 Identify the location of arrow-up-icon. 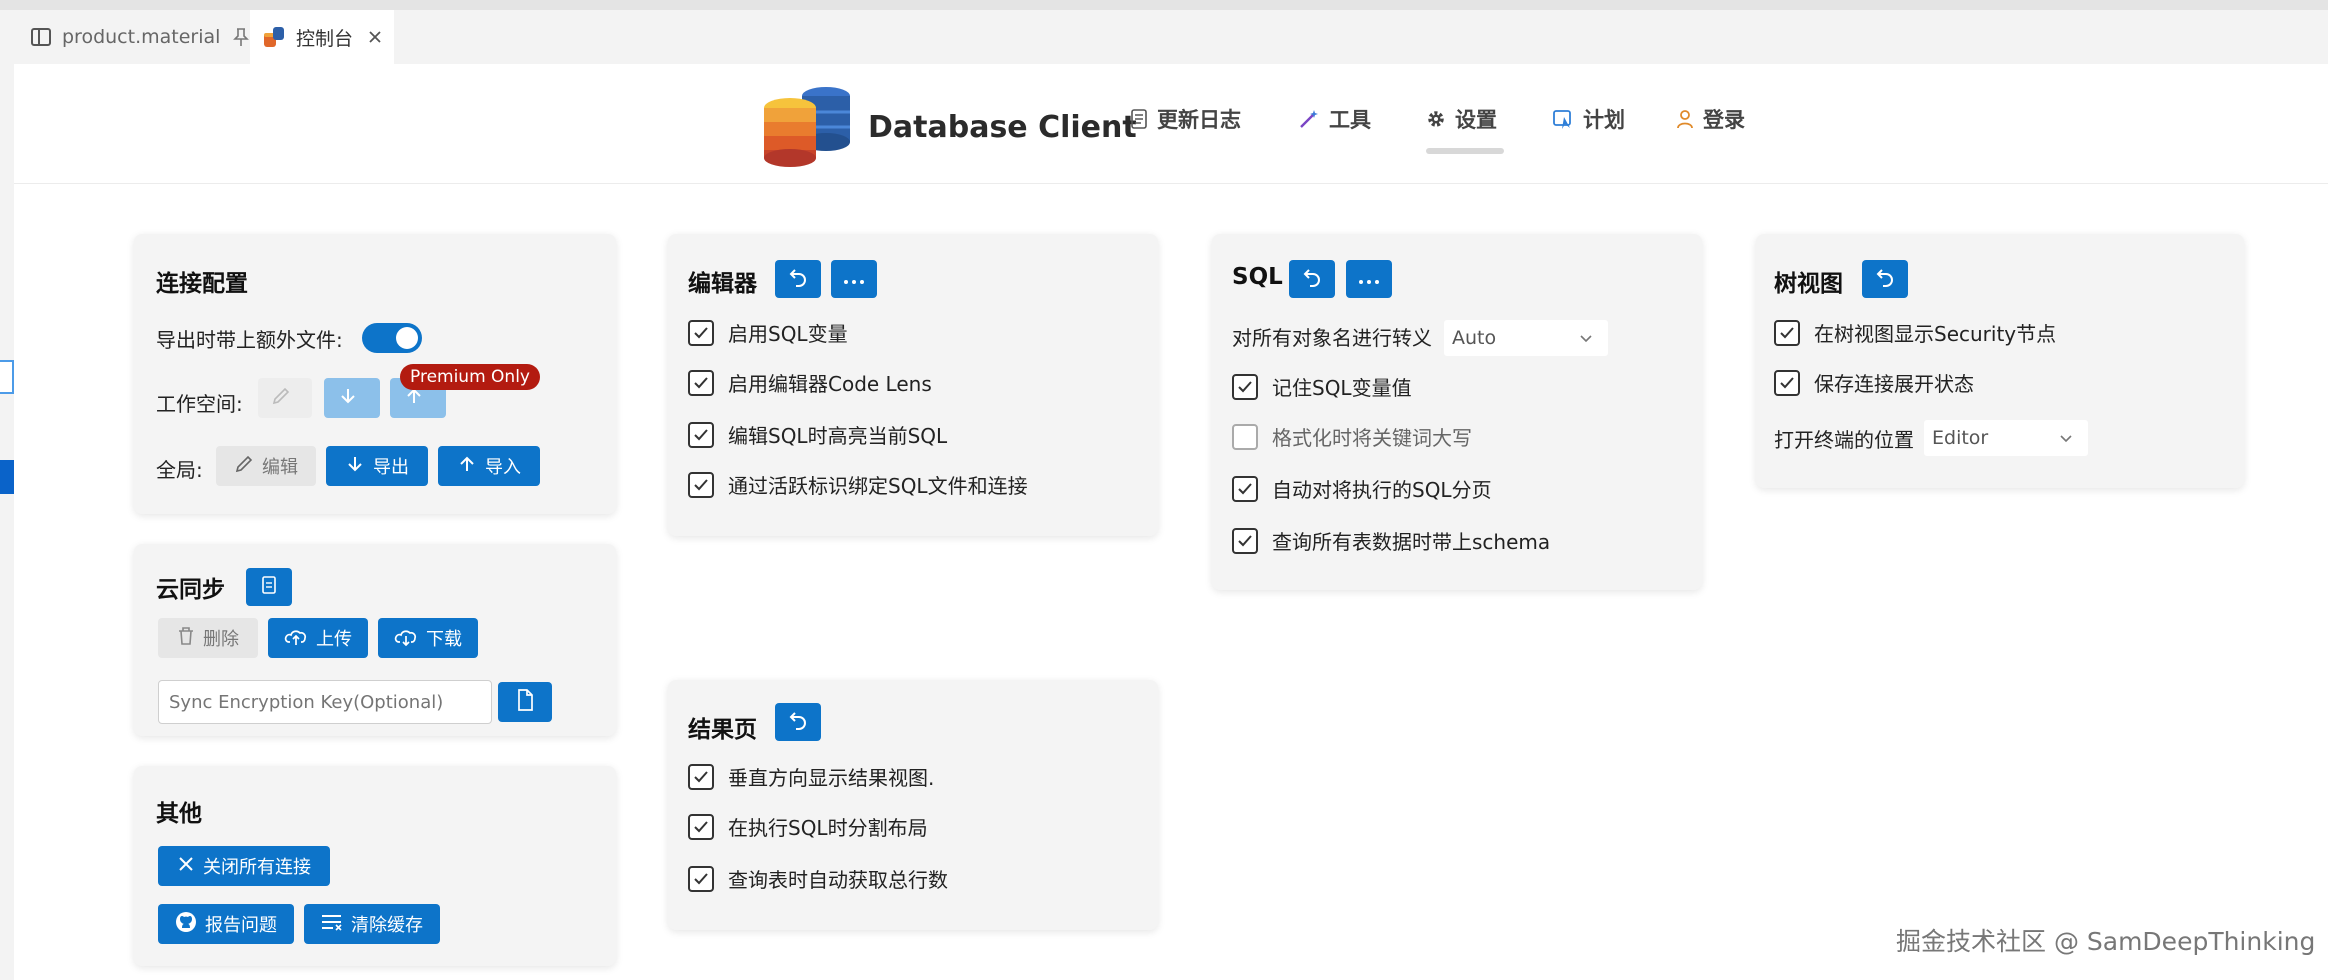
(471, 466).